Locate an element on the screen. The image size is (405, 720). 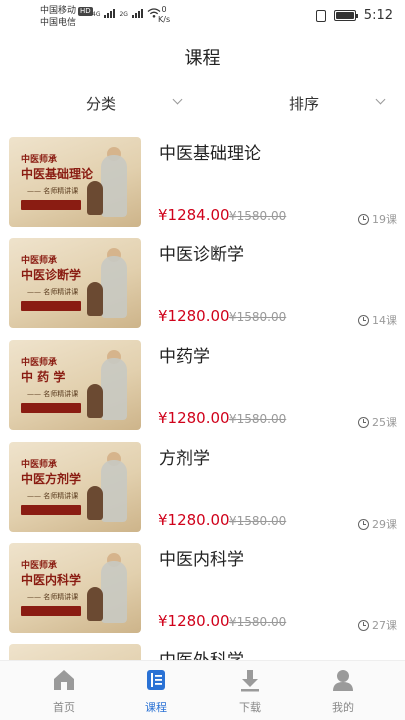
tab-course: 课程 is located at coordinates (156, 690).